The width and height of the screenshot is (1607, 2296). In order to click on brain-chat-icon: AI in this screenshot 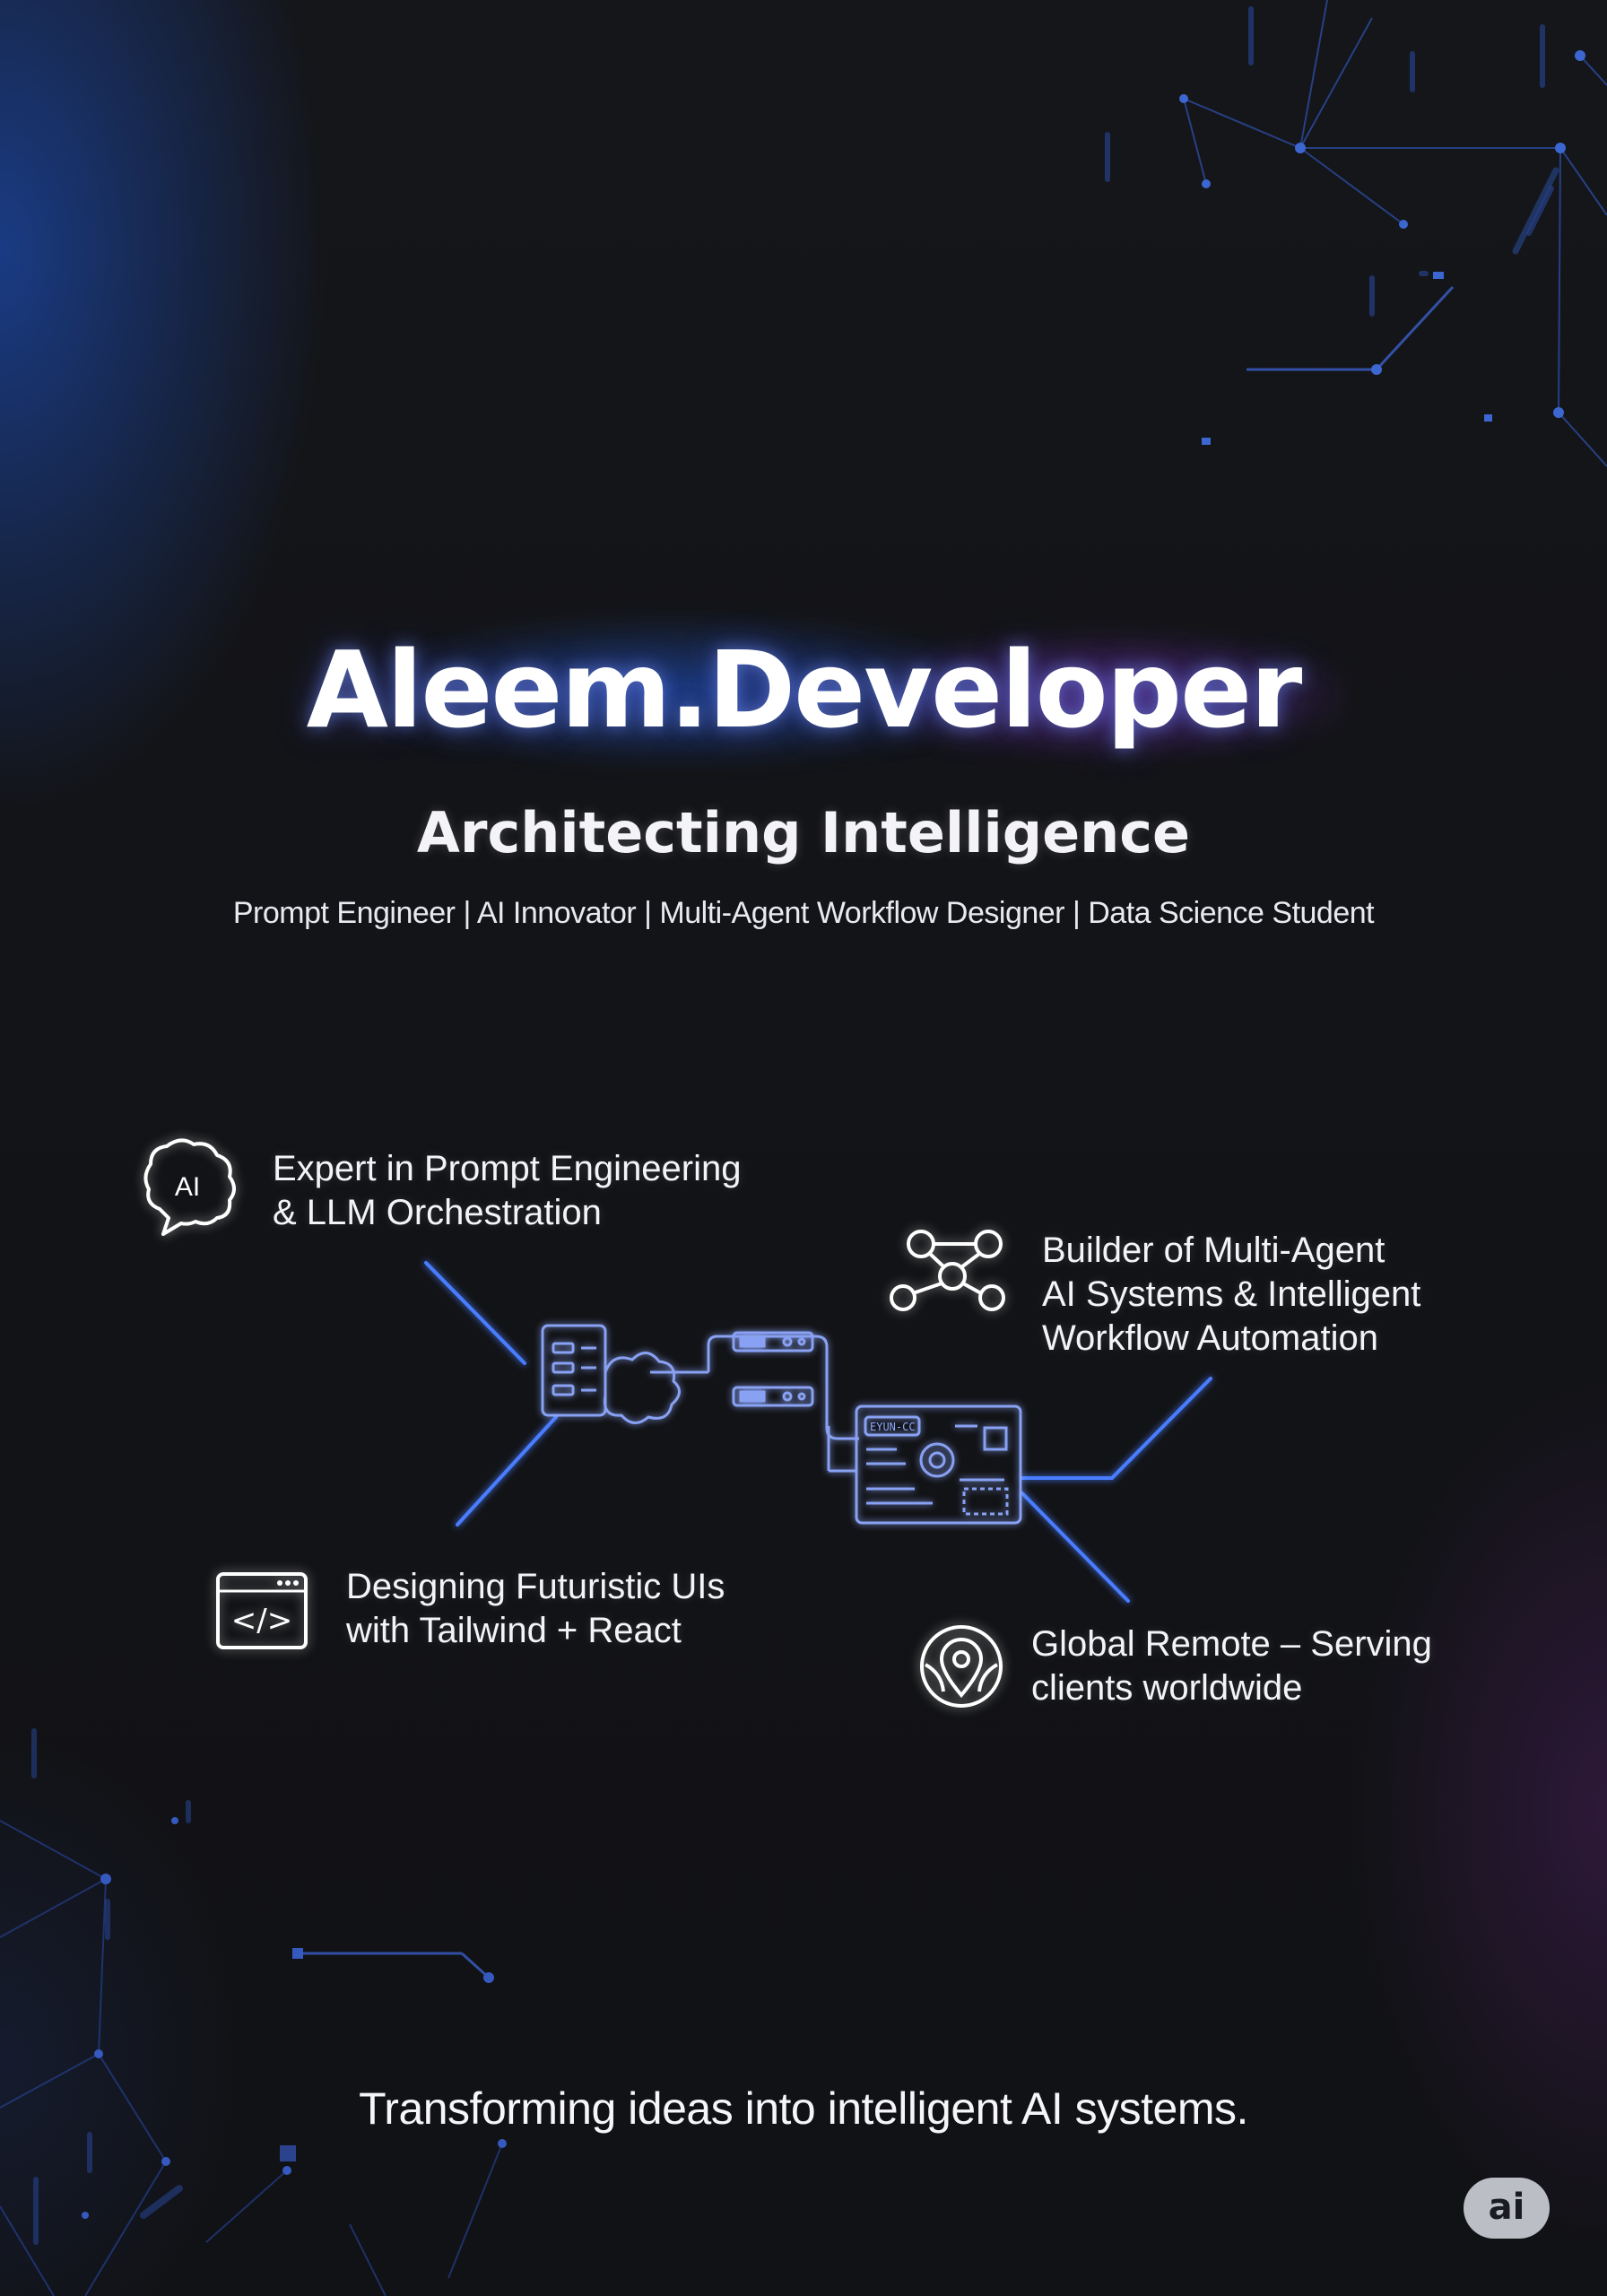, I will do `click(190, 1186)`.